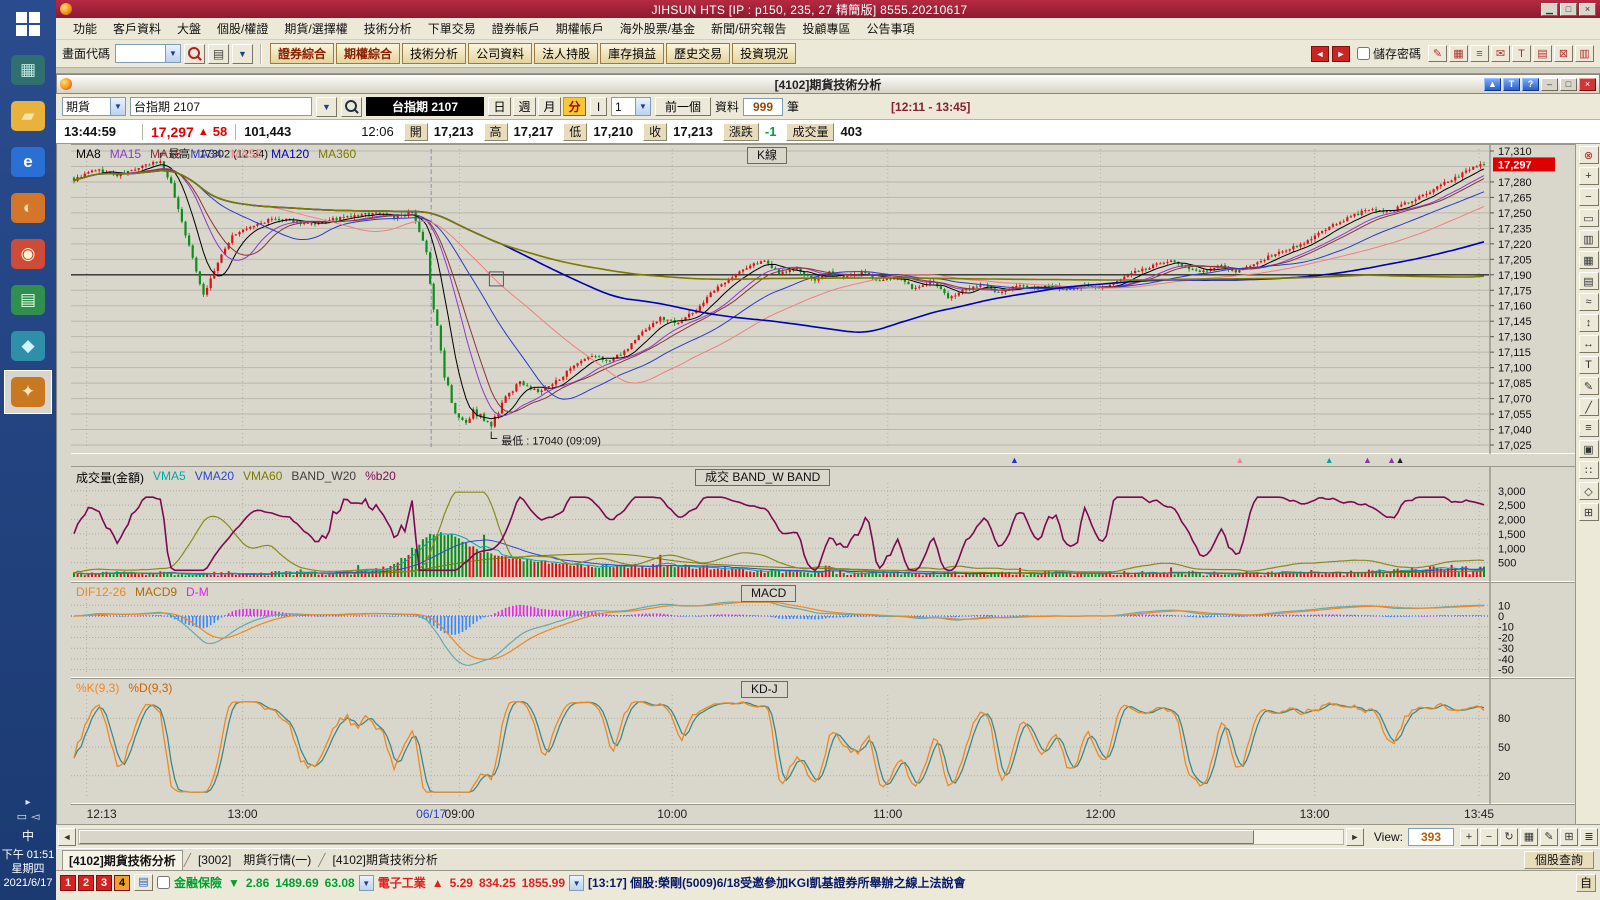  Describe the element at coordinates (1588, 407) in the screenshot. I see `chart-tool-12: ╱` at that location.